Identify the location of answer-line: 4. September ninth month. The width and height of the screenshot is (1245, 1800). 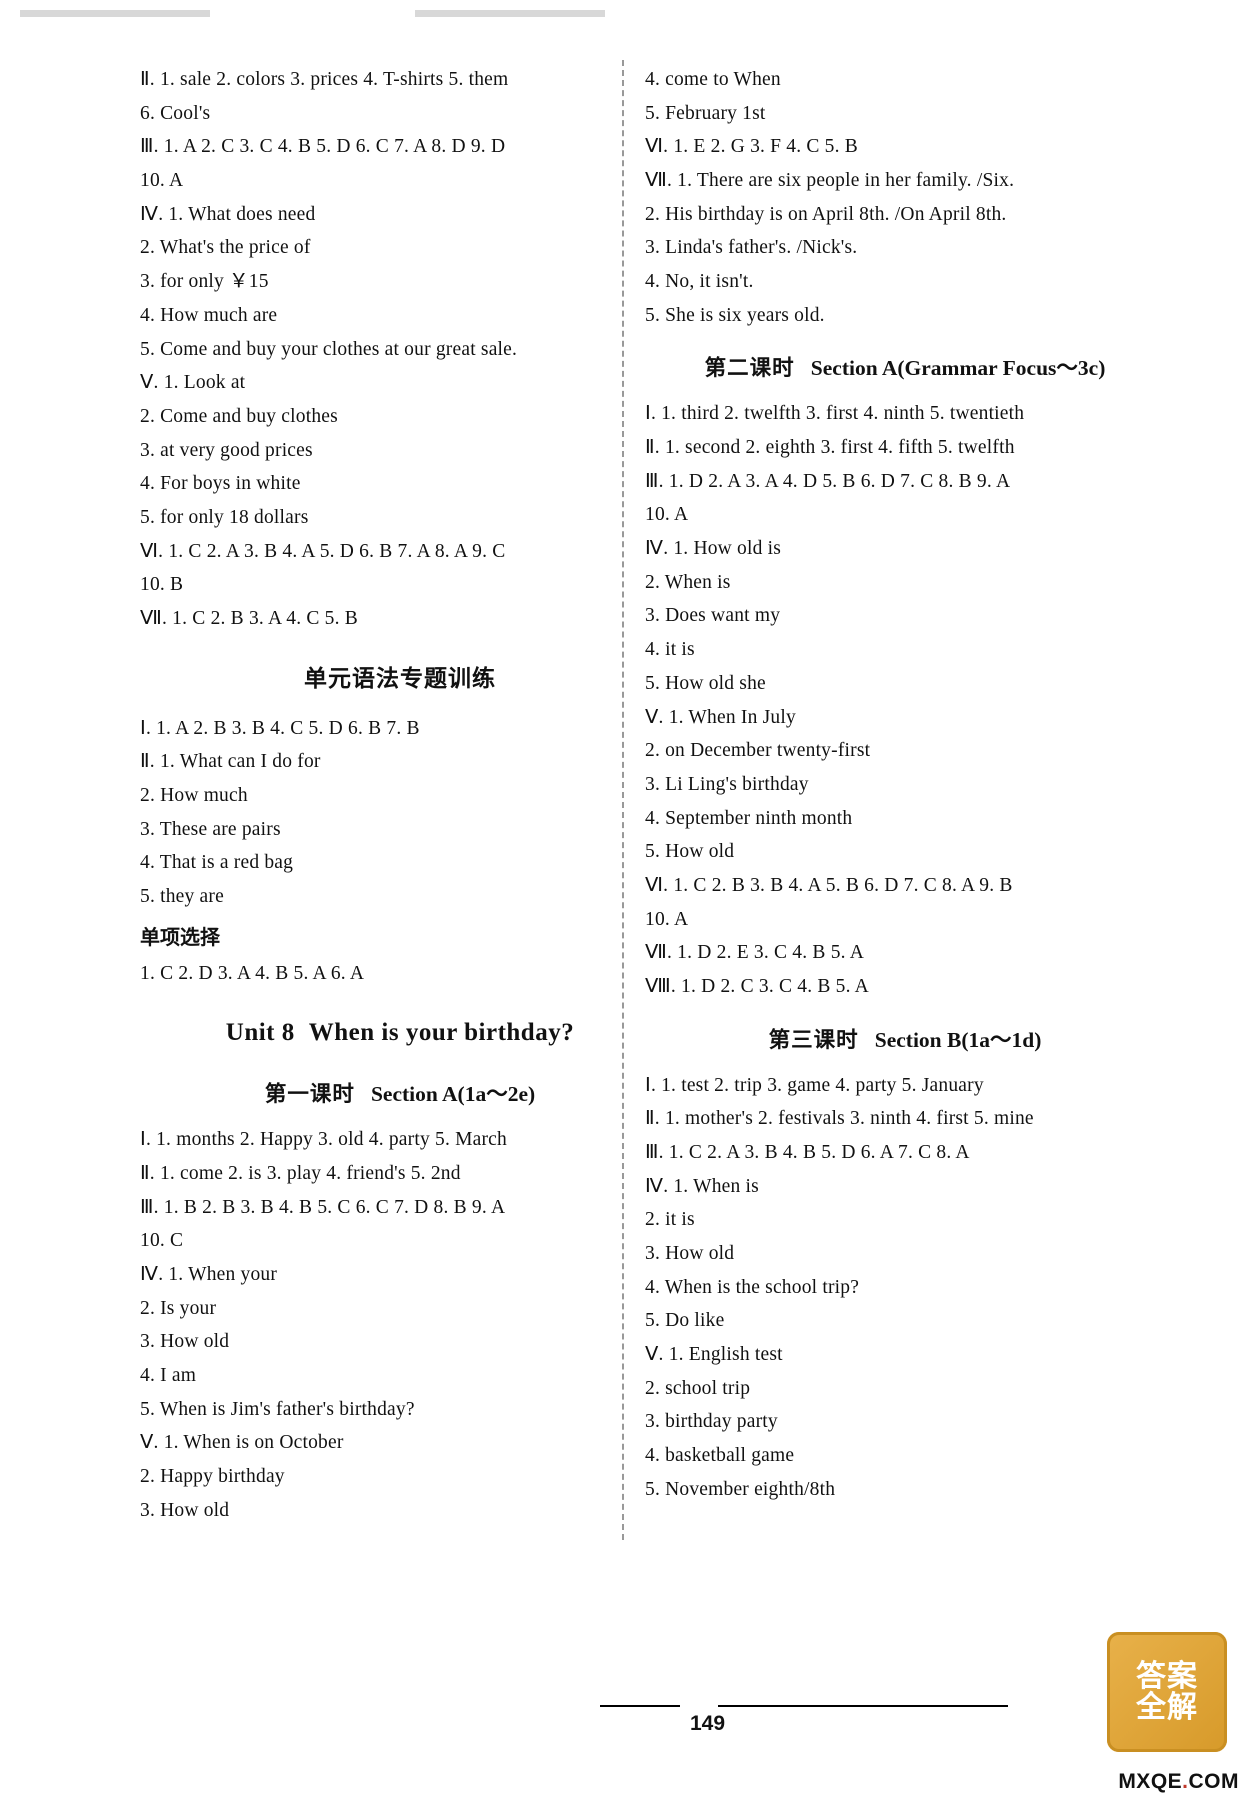
(749, 818).